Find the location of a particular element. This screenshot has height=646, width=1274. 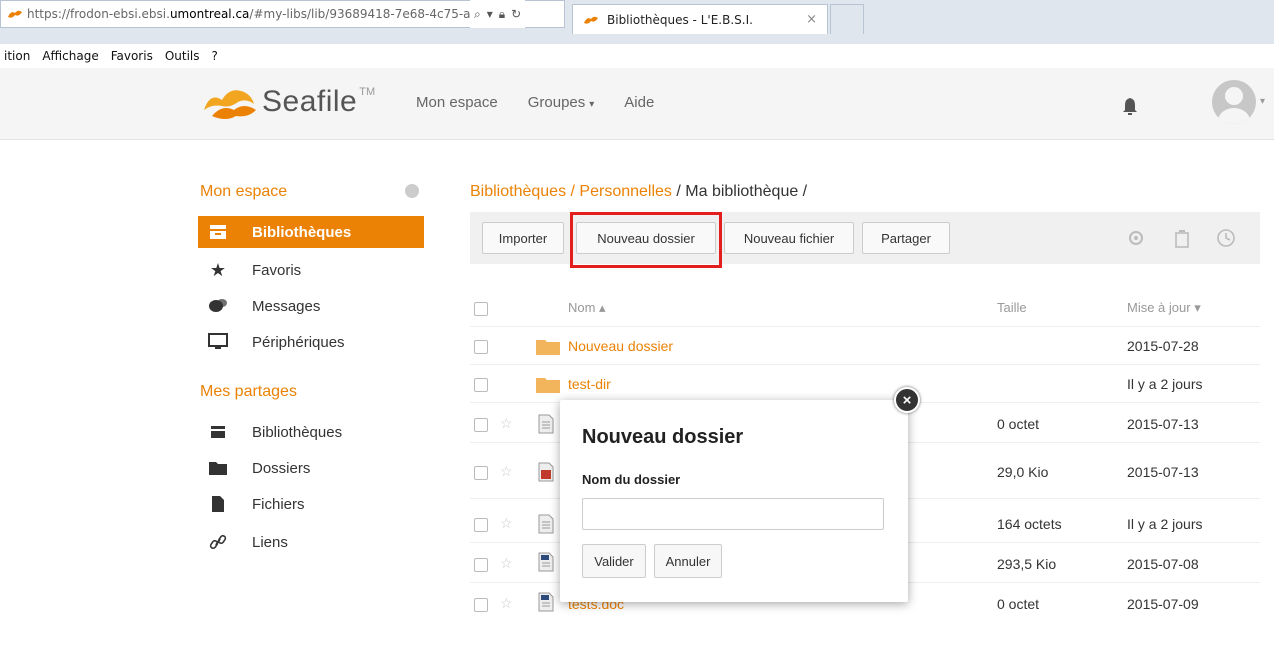

sidebar-item-bibliotheques: Bibliothèques is located at coordinates (311, 232).